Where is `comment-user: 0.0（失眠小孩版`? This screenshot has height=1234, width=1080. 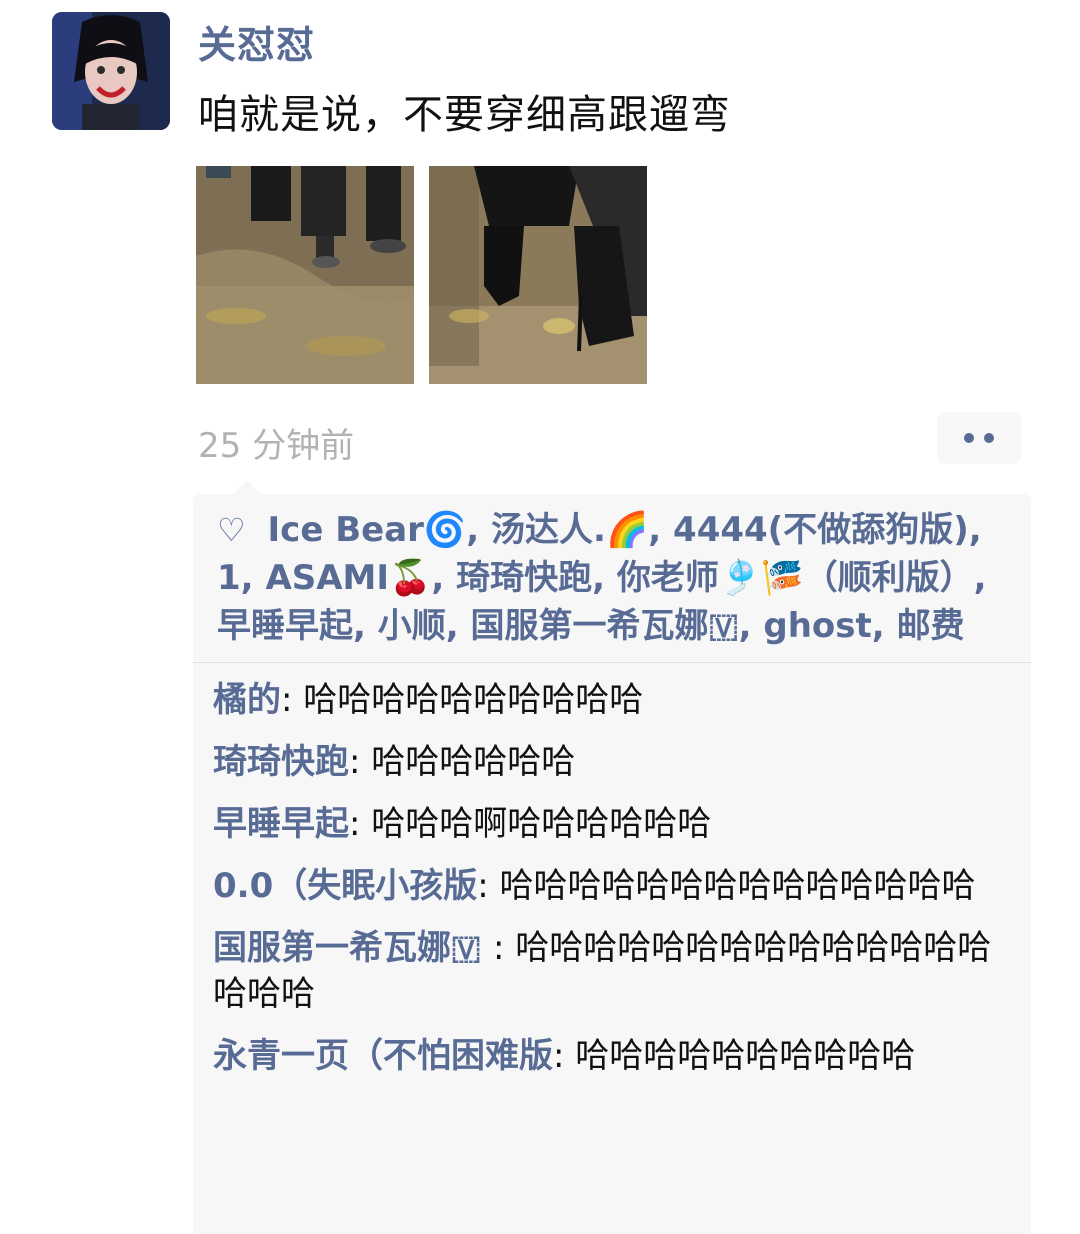
comment-user: 0.0（失眠小孩版 is located at coordinates (345, 886).